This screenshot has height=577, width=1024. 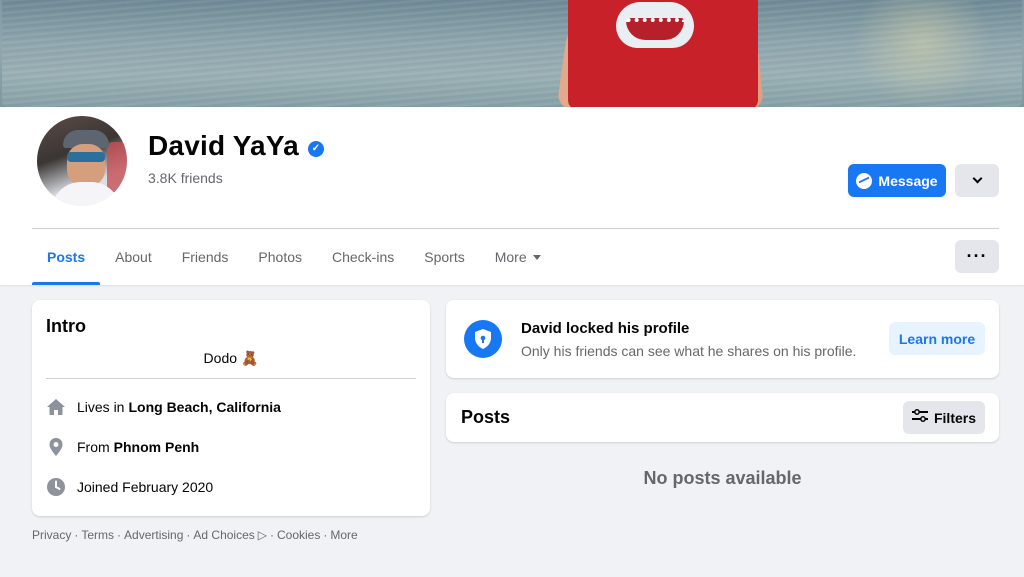 I want to click on from-prefix: From, so click(x=93, y=447).